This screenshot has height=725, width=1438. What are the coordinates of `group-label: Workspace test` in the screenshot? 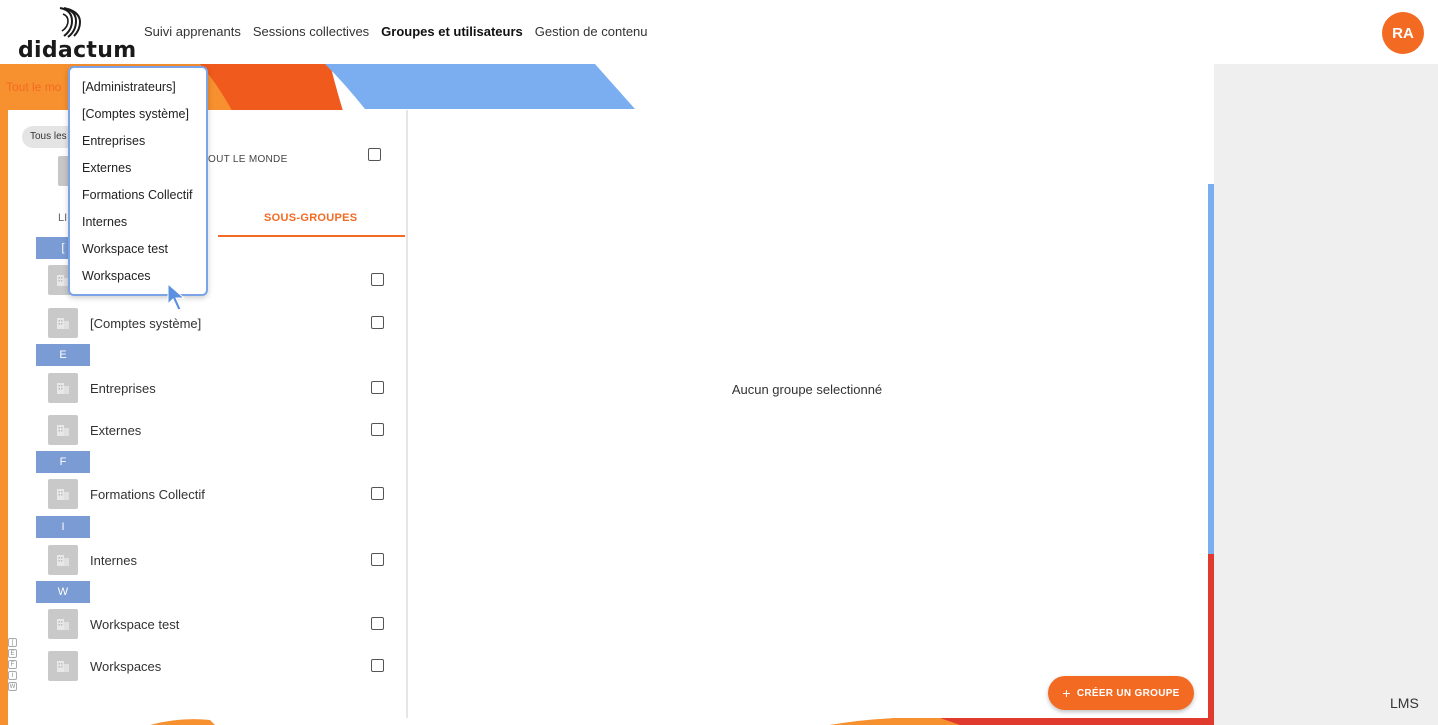 It's located at (135, 624).